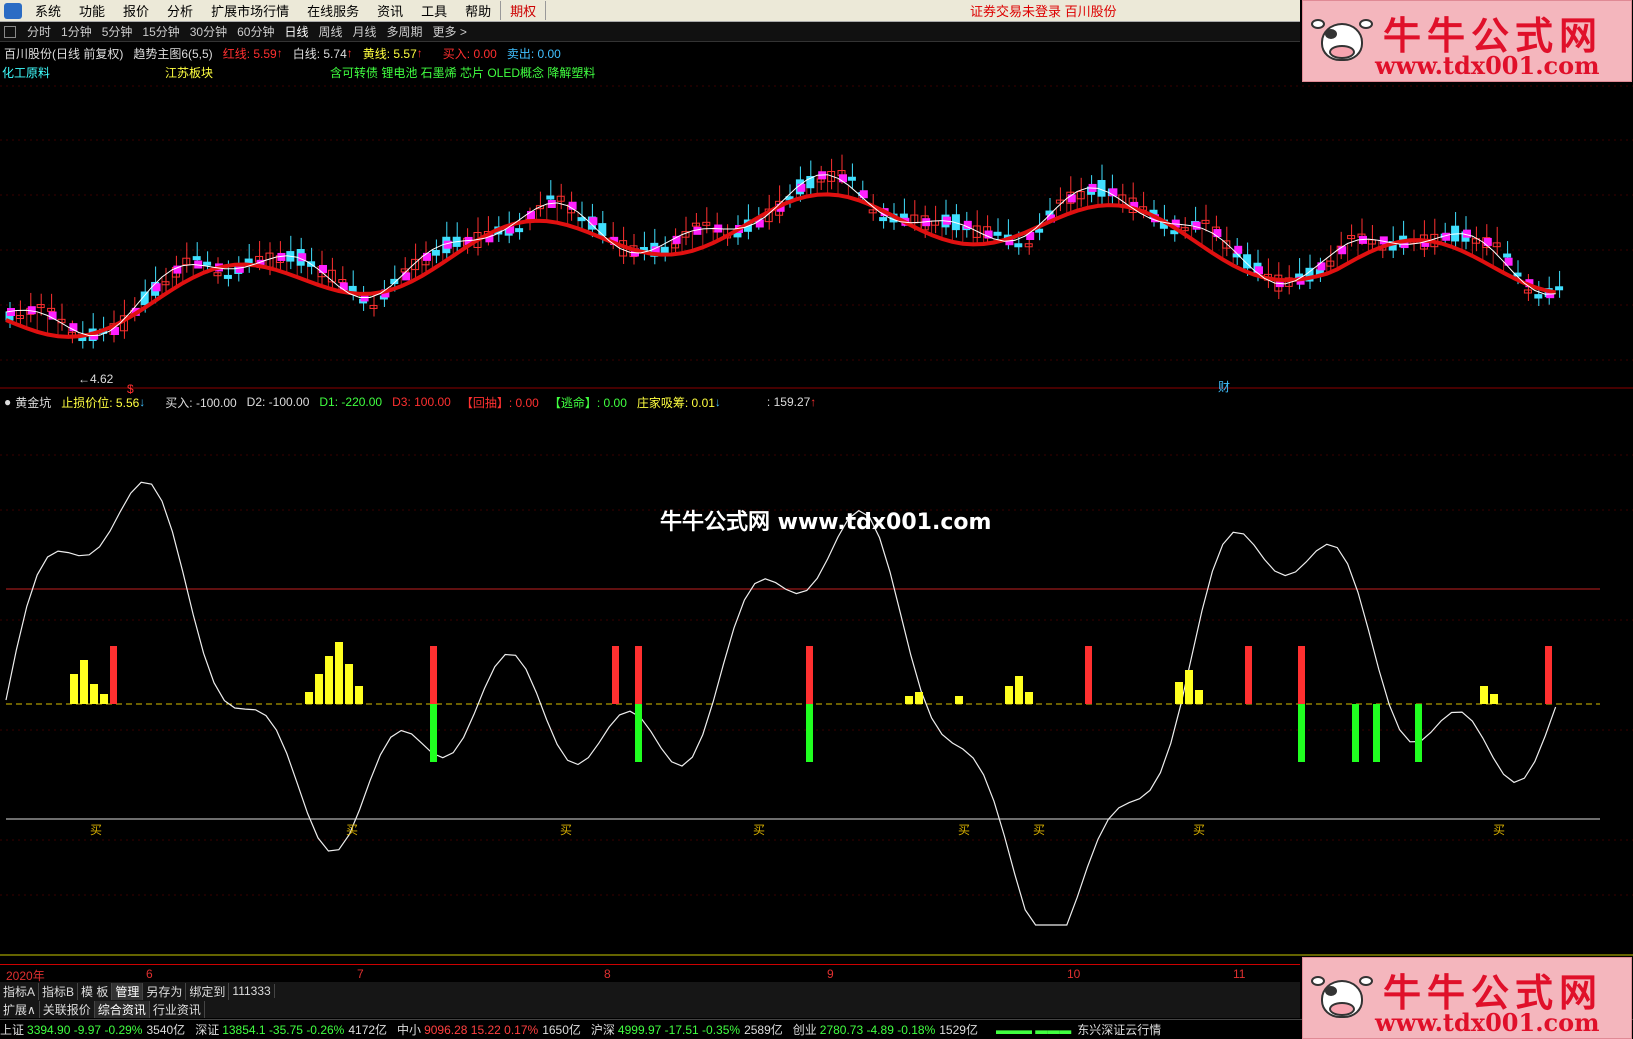 This screenshot has height=1039, width=1633. I want to click on period-multi: 多周期, so click(405, 31).